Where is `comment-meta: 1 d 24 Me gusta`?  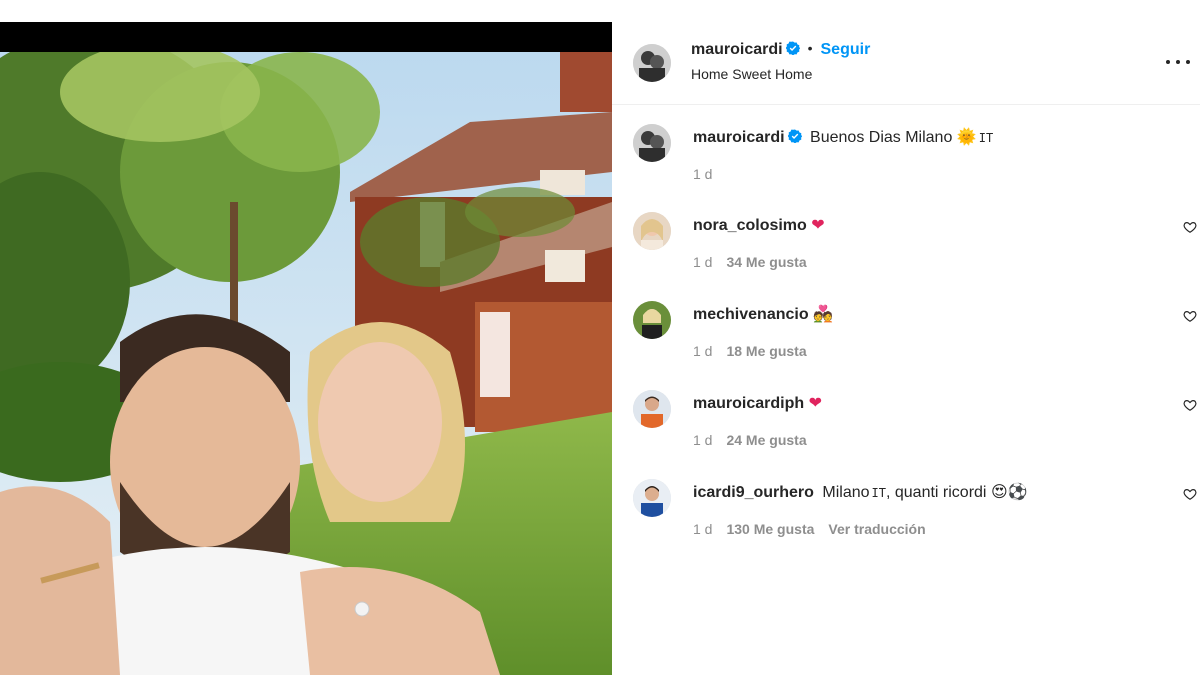
comment-meta: 1 d 24 Me gusta is located at coordinates (750, 440).